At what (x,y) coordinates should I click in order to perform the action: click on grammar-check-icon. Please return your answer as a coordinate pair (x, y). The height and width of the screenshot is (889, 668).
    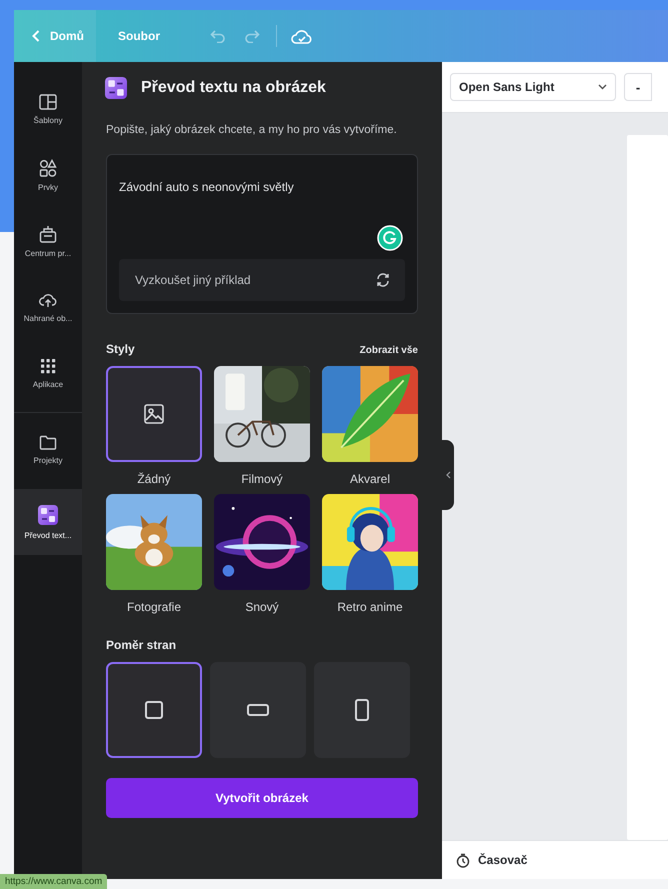
    Looking at the image, I should click on (390, 238).